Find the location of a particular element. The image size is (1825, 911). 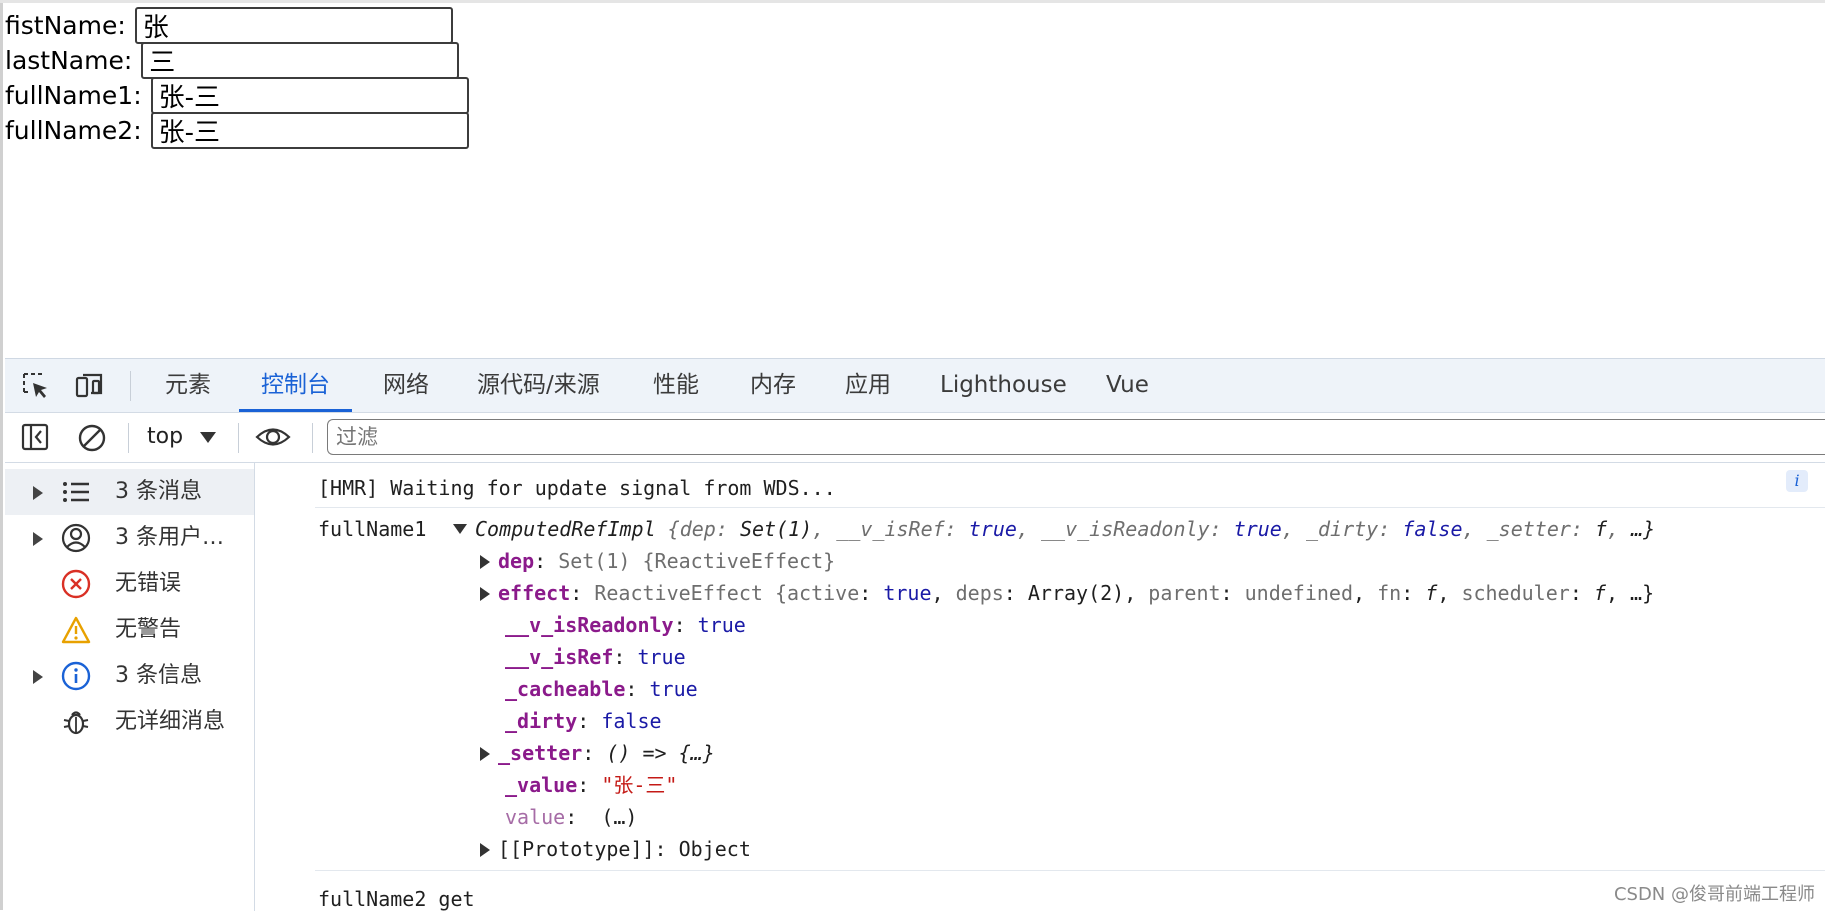

chevron-down-icon is located at coordinates (208, 437).